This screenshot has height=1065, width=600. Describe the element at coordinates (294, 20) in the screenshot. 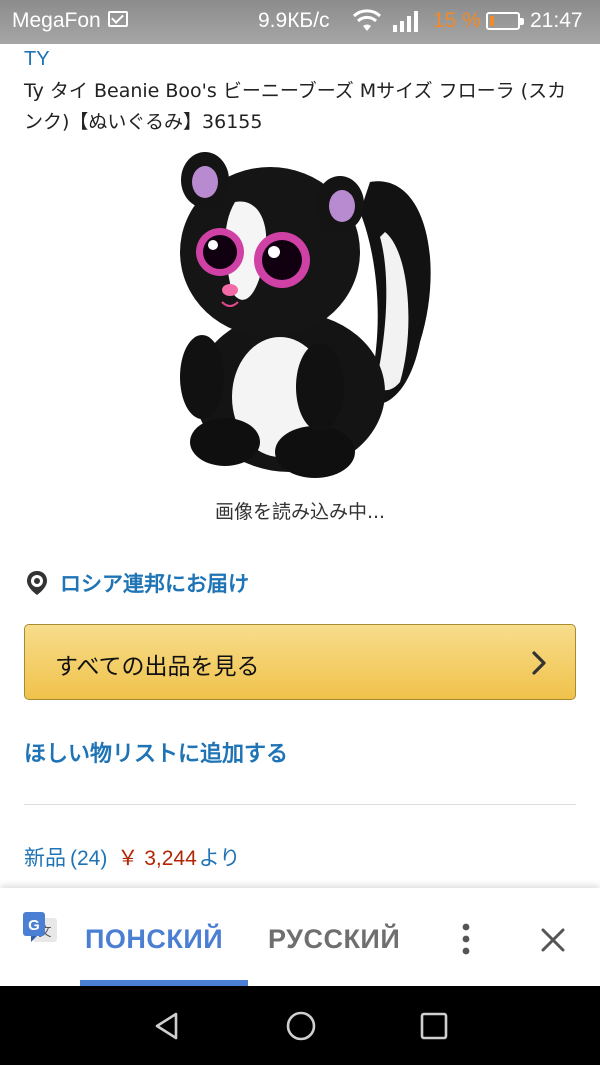

I see `network-speed: 9.9КБ/с` at that location.